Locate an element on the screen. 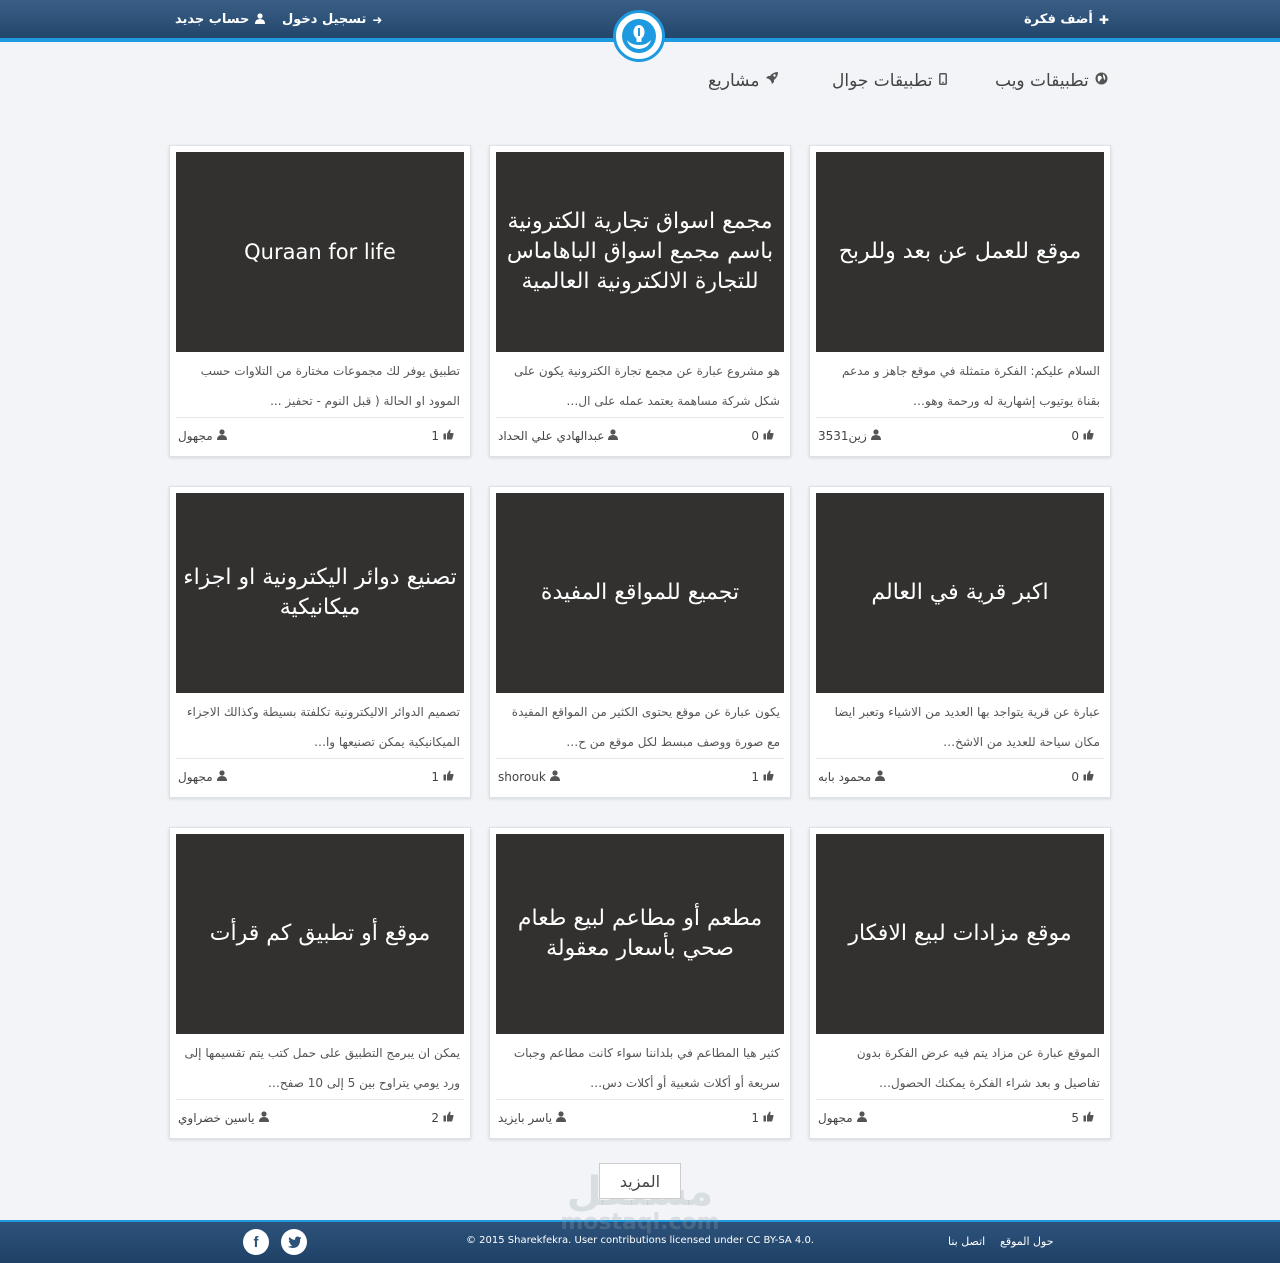  web-apps-label: تطبيقات ويب is located at coordinates (1042, 81).